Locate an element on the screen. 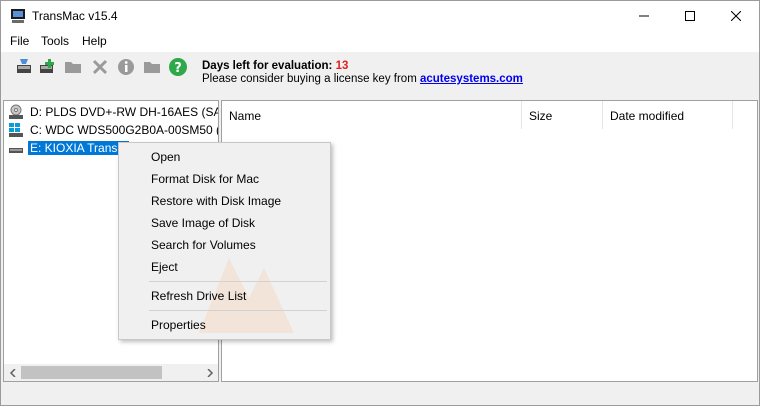  horizontal-scrollbar is located at coordinates (111, 372).